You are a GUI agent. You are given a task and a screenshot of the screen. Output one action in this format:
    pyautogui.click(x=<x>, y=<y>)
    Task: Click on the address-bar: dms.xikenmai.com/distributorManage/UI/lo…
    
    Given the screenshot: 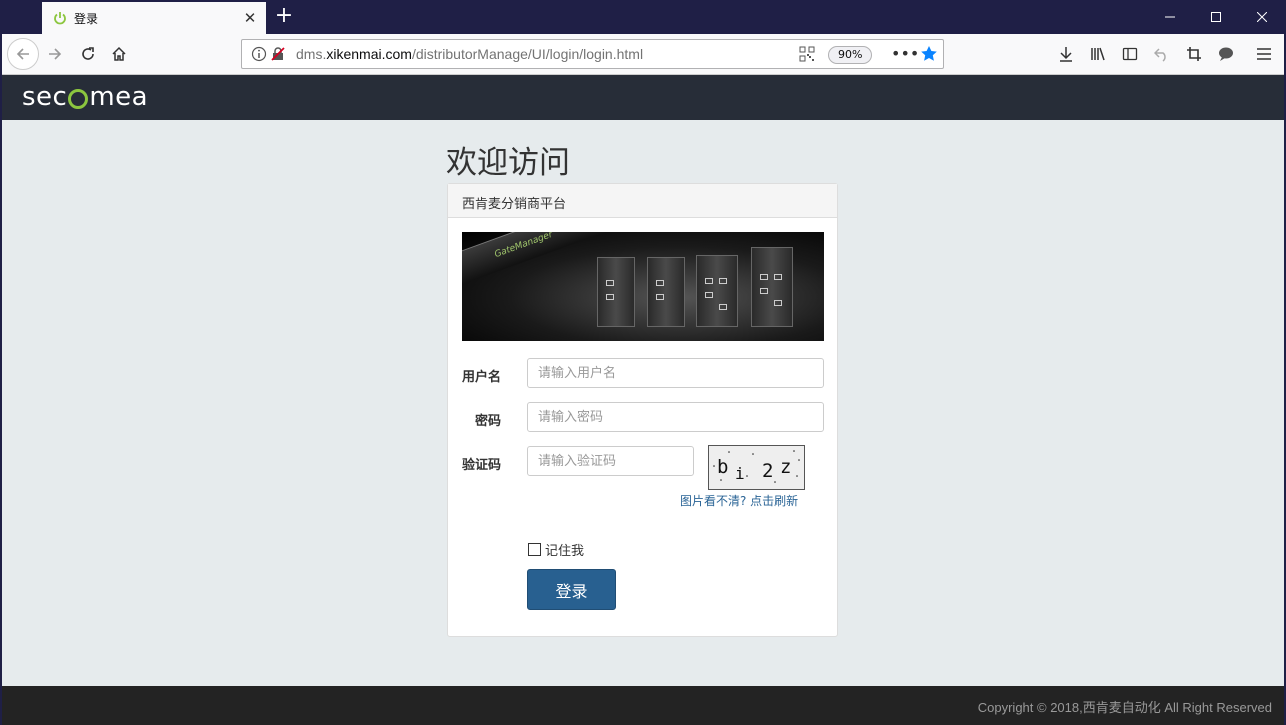 What is the action you would take?
    pyautogui.click(x=592, y=54)
    